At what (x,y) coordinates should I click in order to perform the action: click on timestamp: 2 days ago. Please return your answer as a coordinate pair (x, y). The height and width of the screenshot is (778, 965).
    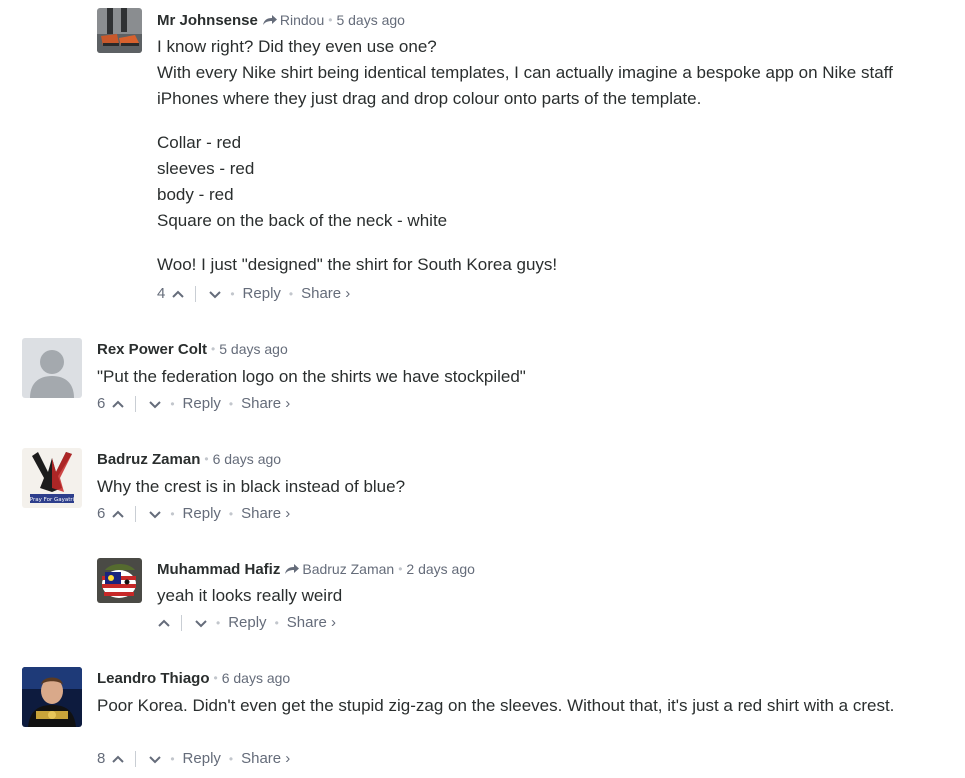
    Looking at the image, I should click on (440, 569).